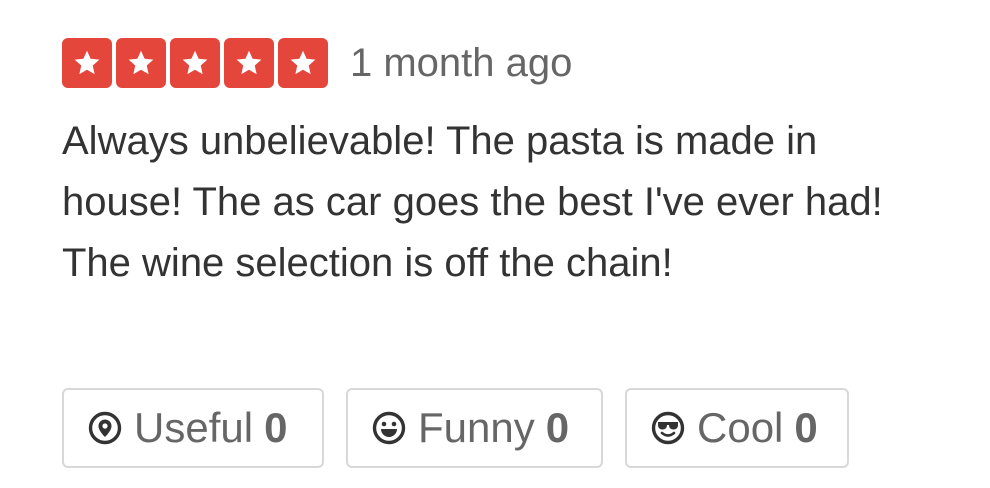 This screenshot has height=488, width=990. Describe the element at coordinates (389, 428) in the screenshot. I see `funny-icon` at that location.